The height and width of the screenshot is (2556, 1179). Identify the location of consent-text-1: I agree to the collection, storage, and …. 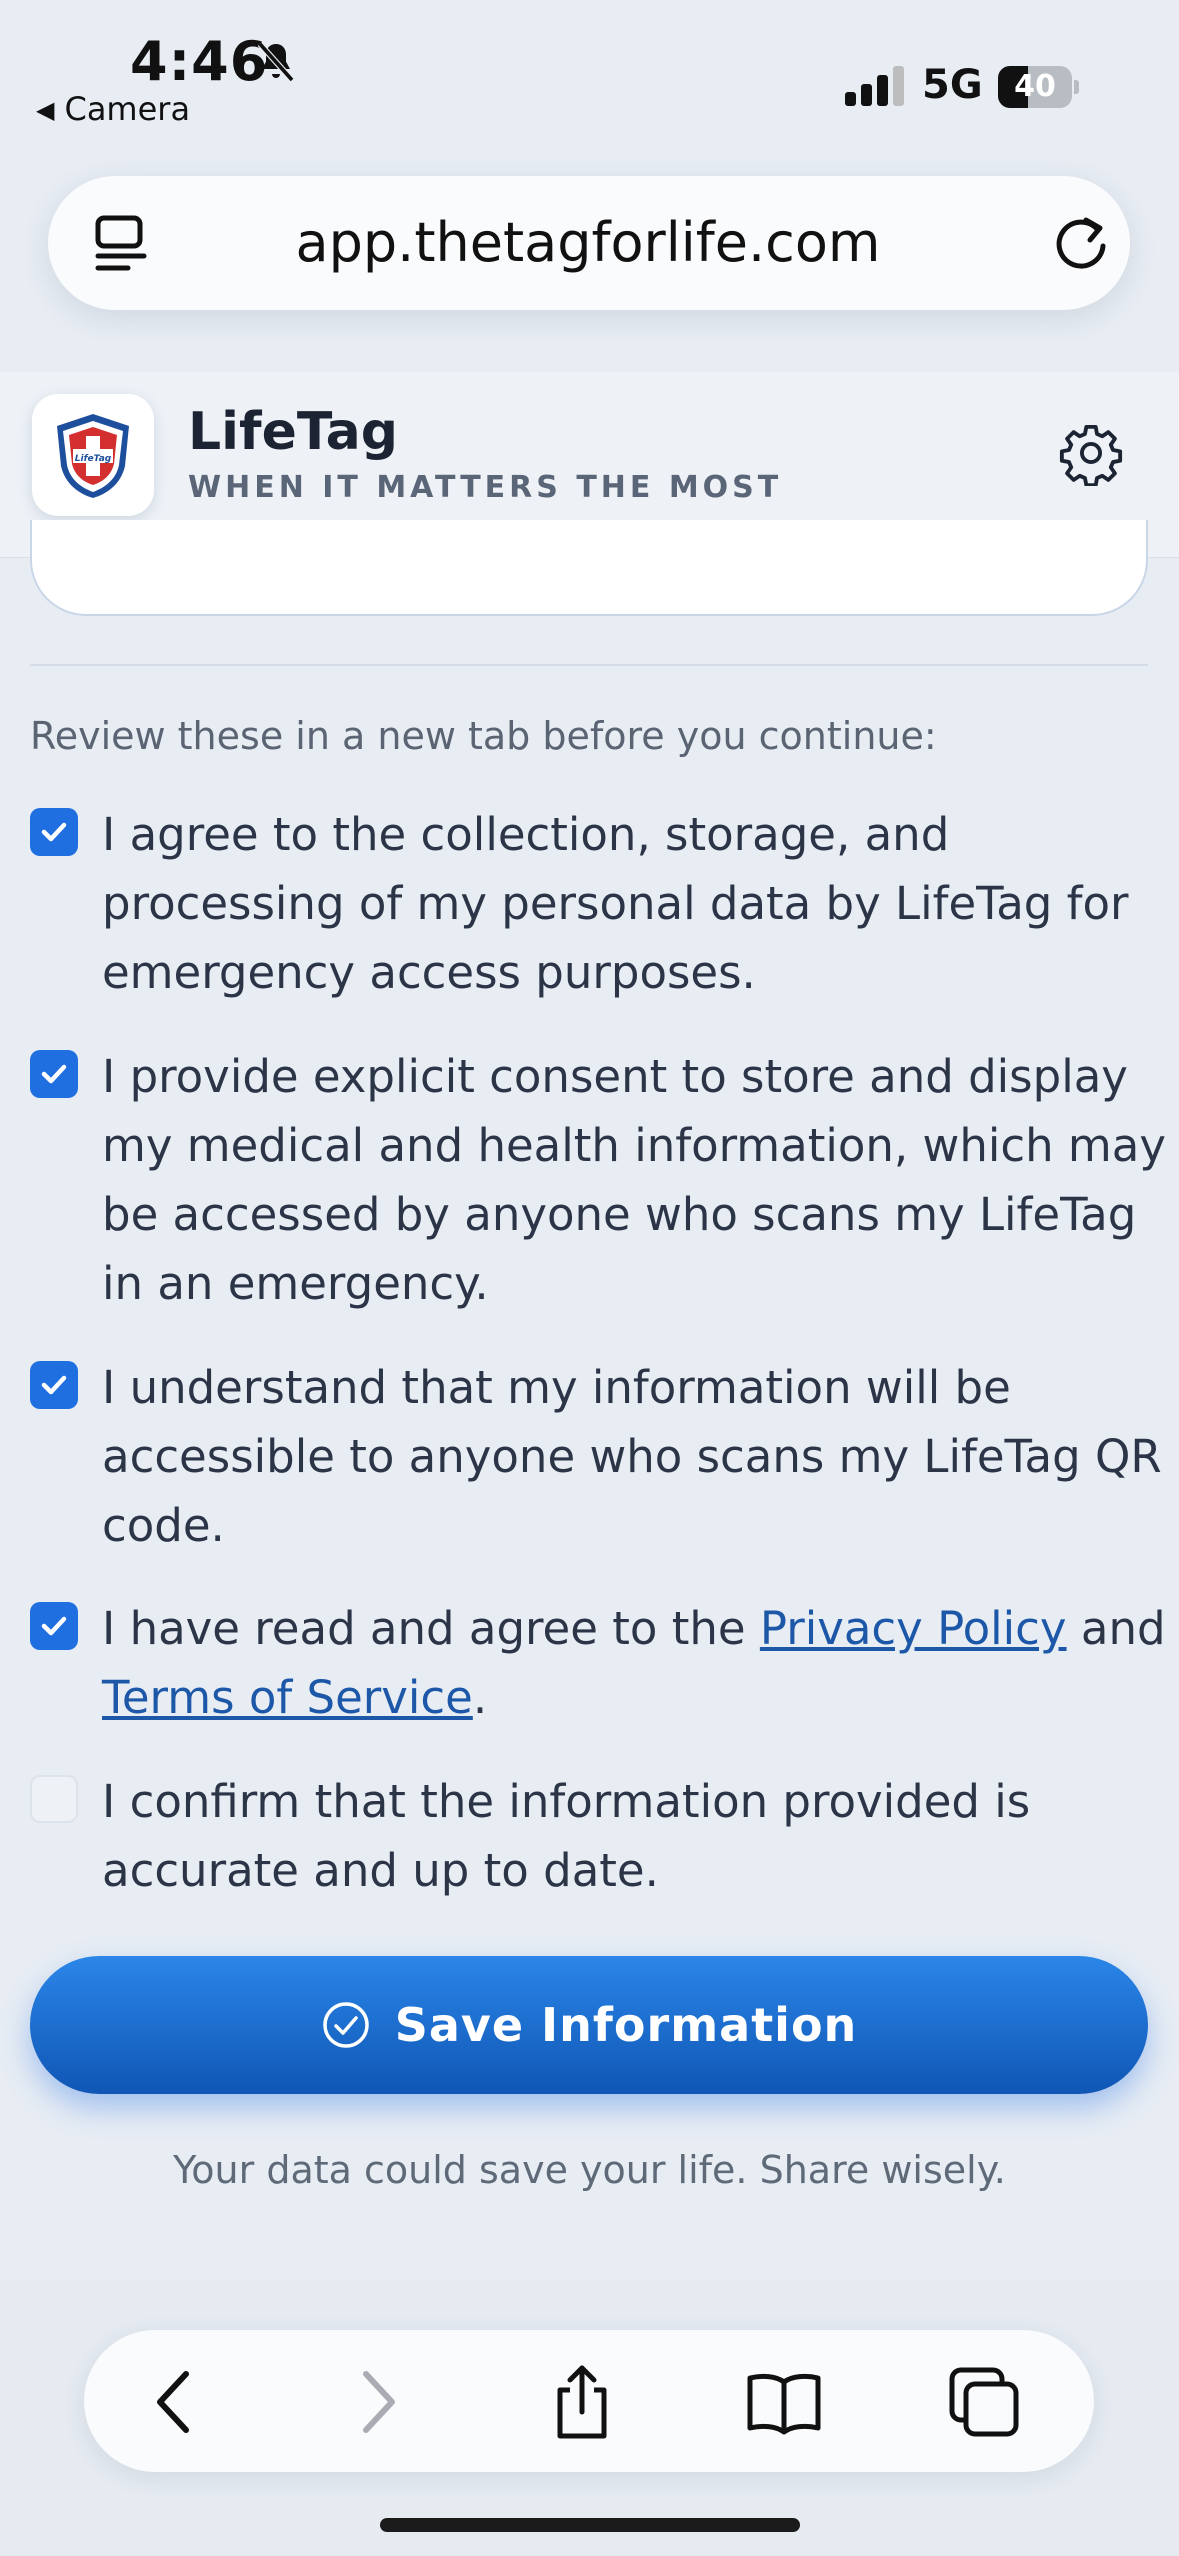
(615, 903).